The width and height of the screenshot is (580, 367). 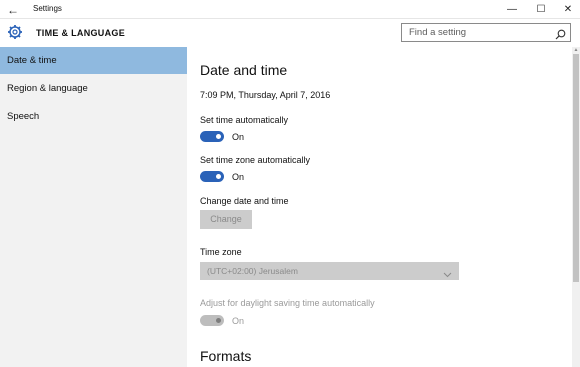 What do you see at coordinates (238, 177) in the screenshot?
I see `set-timezone-auto-state: On` at bounding box center [238, 177].